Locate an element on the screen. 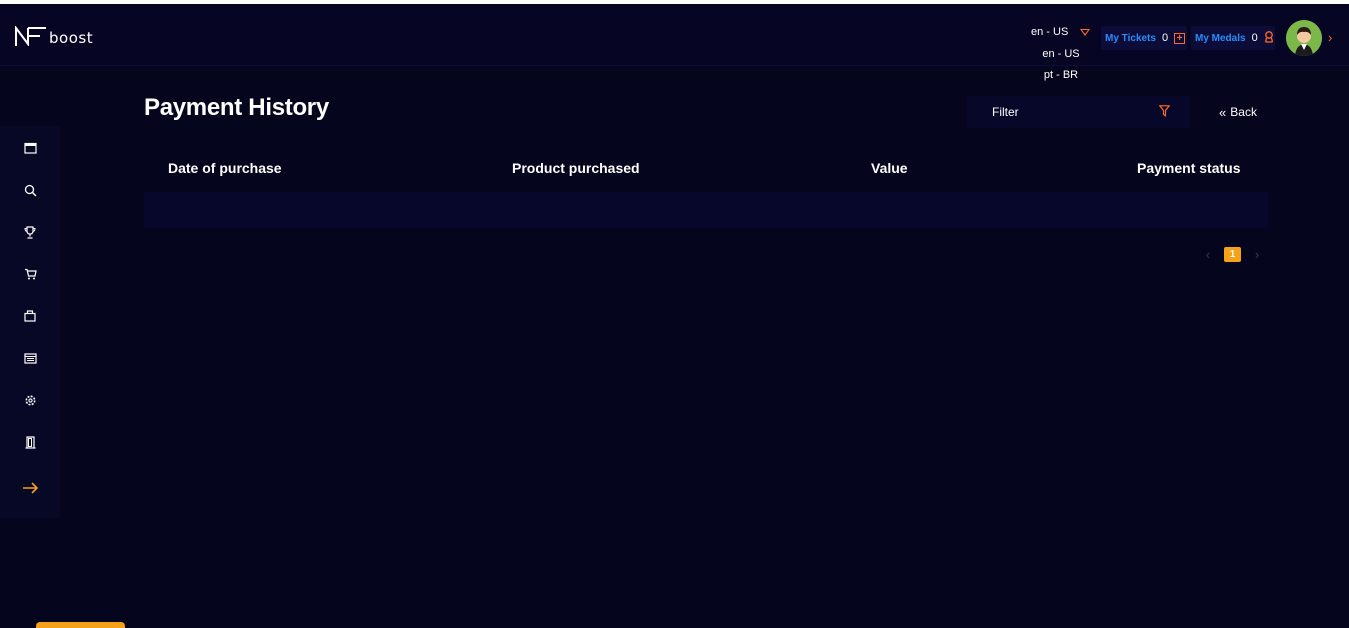 Image resolution: width=1349 pixels, height=628 pixels. user-avatar-icon is located at coordinates (1304, 38).